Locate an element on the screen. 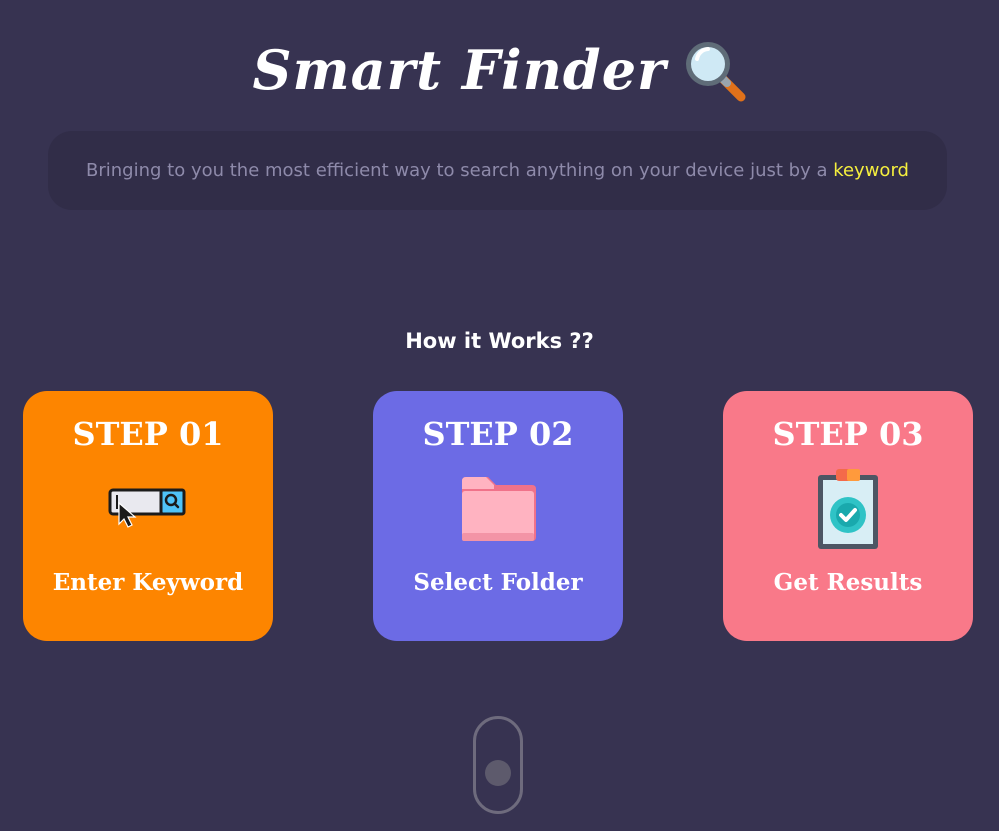 This screenshot has height=831, width=999. page-title: Smart Finder is located at coordinates (459, 70).